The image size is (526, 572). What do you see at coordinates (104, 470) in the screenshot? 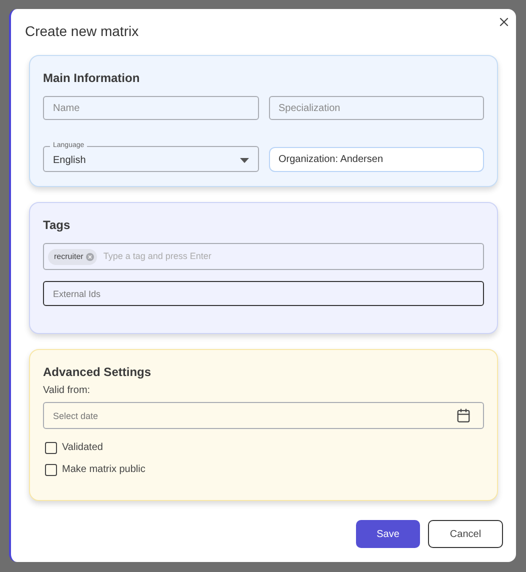
I see `checkbox-label: Make matrix public` at bounding box center [104, 470].